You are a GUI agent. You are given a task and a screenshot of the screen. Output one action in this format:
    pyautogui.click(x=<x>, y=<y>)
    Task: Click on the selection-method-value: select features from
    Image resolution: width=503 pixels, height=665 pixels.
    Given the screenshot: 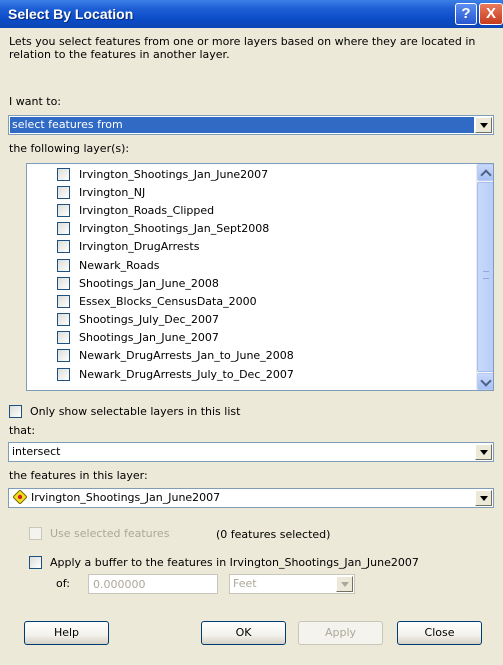 What is the action you would take?
    pyautogui.click(x=242, y=125)
    